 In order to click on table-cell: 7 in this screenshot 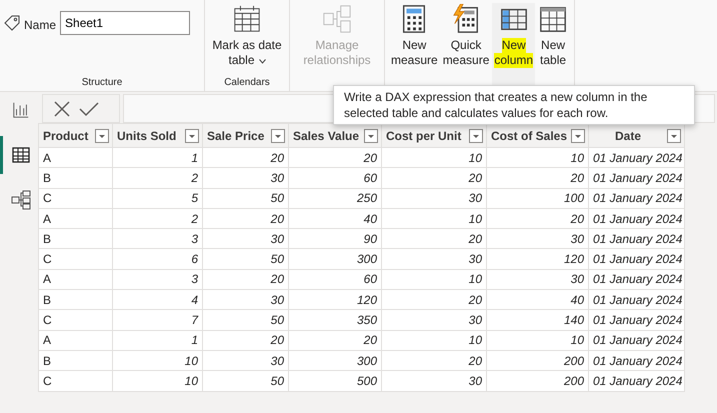, I will do `click(157, 320)`.